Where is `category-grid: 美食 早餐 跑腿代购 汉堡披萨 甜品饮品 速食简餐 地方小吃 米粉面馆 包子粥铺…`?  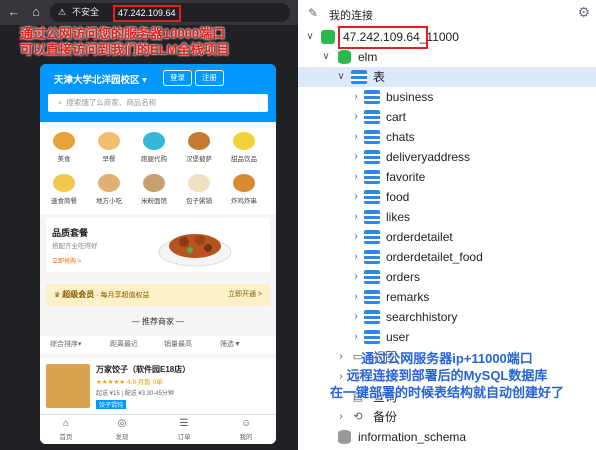 category-grid: 美食 早餐 跑腿代购 汉堡披萨 甜品饮品 速食简餐 地方小吃 米粉面馆 包子粥铺… is located at coordinates (158, 169).